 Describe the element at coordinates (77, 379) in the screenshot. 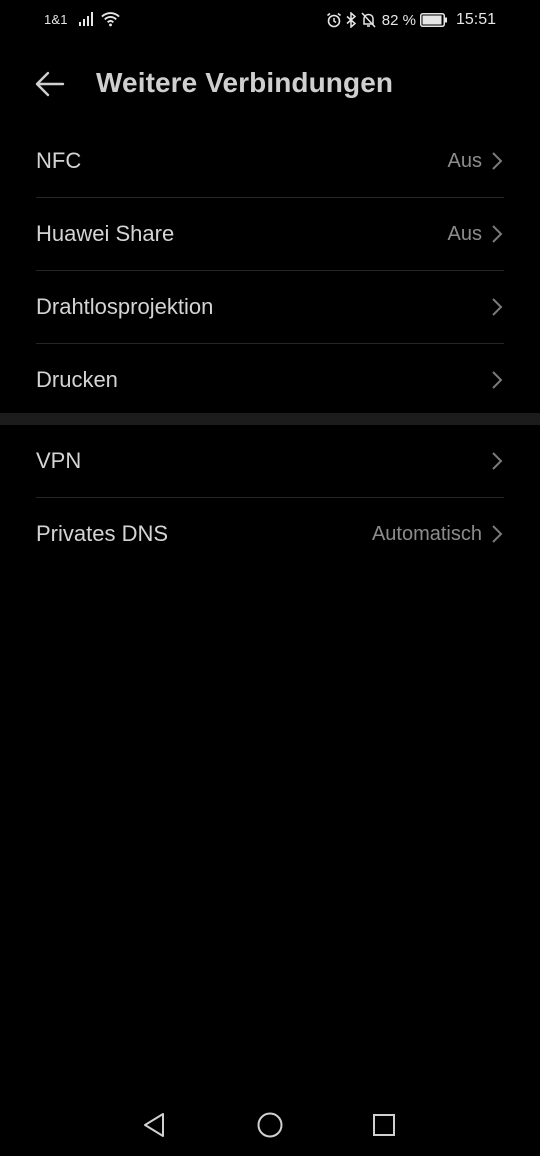

I see `settings-item-label: Drucken` at that location.